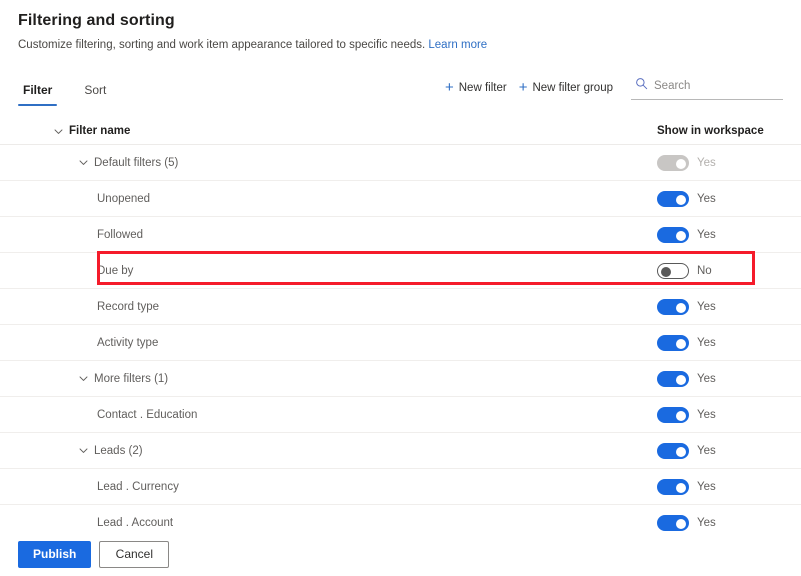 Image resolution: width=801 pixels, height=576 pixels. Describe the element at coordinates (457, 45) in the screenshot. I see `learn-more-link: Learn more` at that location.